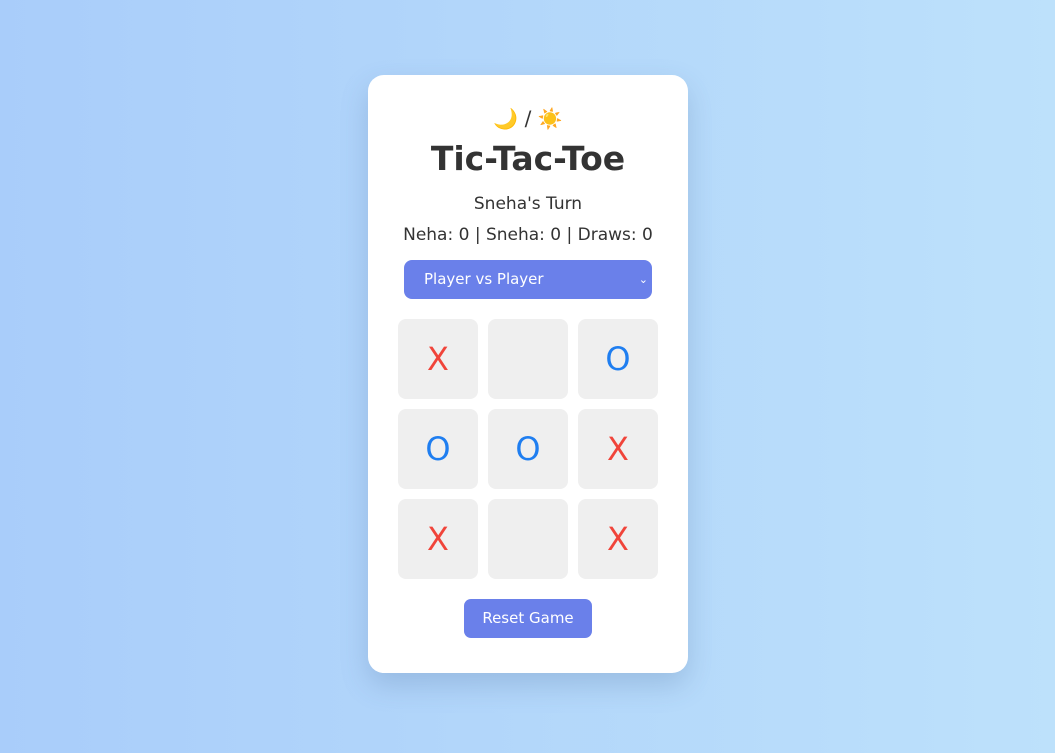 Image resolution: width=1055 pixels, height=753 pixels. I want to click on game-board: X O O O X X X, so click(528, 449).